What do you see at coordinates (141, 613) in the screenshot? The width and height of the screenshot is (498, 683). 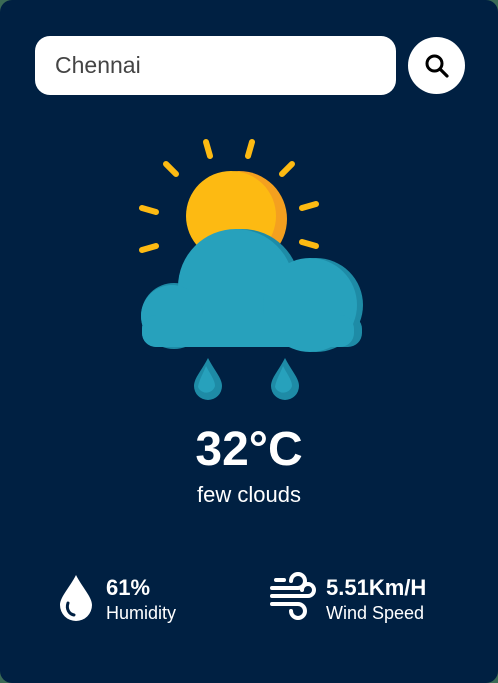 I see `humidity-label: Humidity` at bounding box center [141, 613].